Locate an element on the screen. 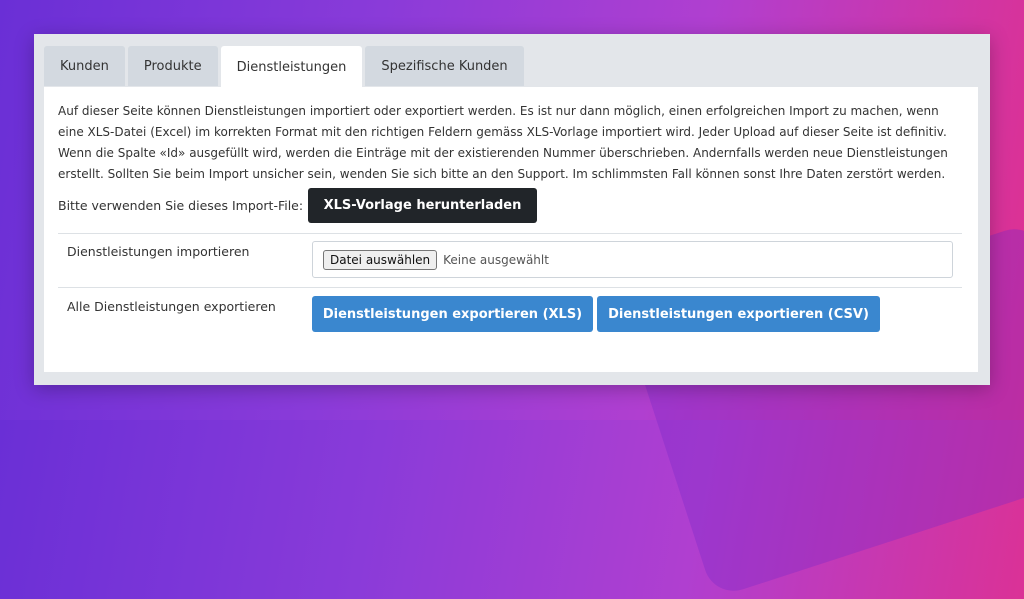 This screenshot has height=599, width=1024. choose-file-button: Datei auswählen is located at coordinates (380, 259).